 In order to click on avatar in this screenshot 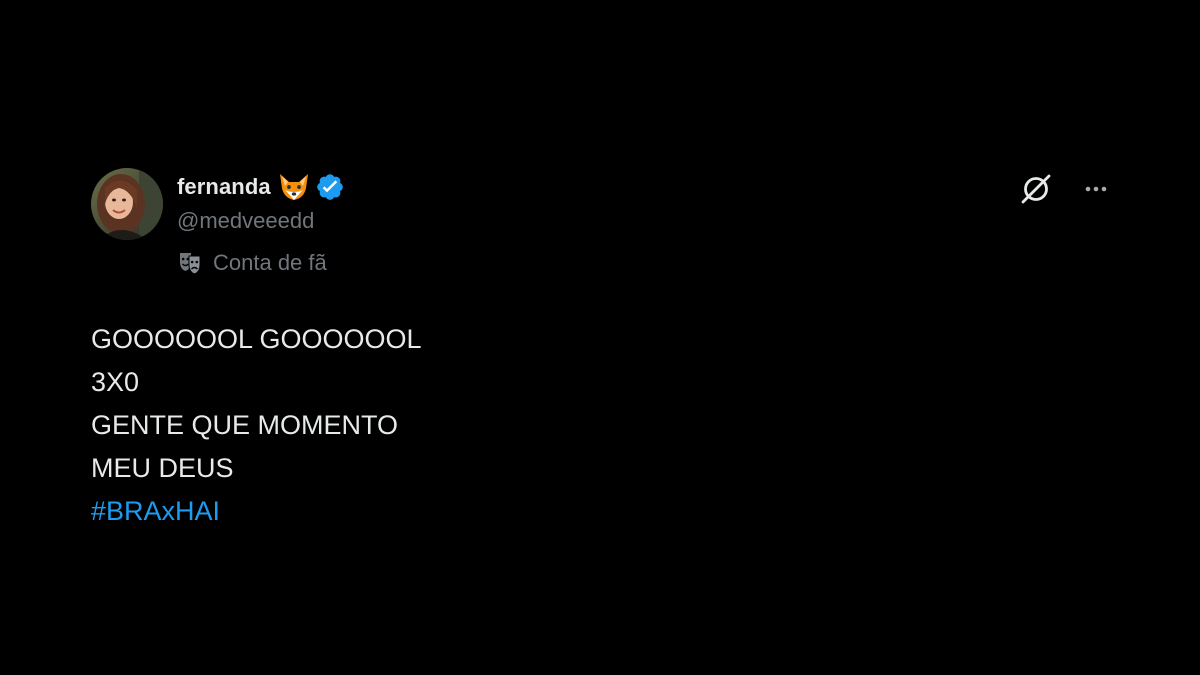, I will do `click(127, 204)`.